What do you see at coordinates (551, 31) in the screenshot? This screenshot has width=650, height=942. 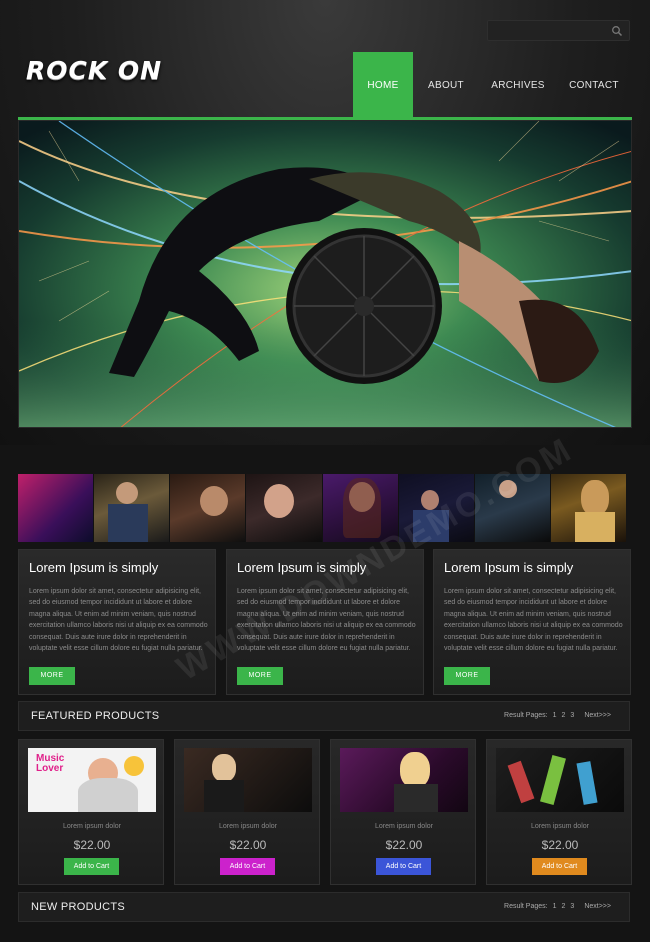 I see `search-input` at bounding box center [551, 31].